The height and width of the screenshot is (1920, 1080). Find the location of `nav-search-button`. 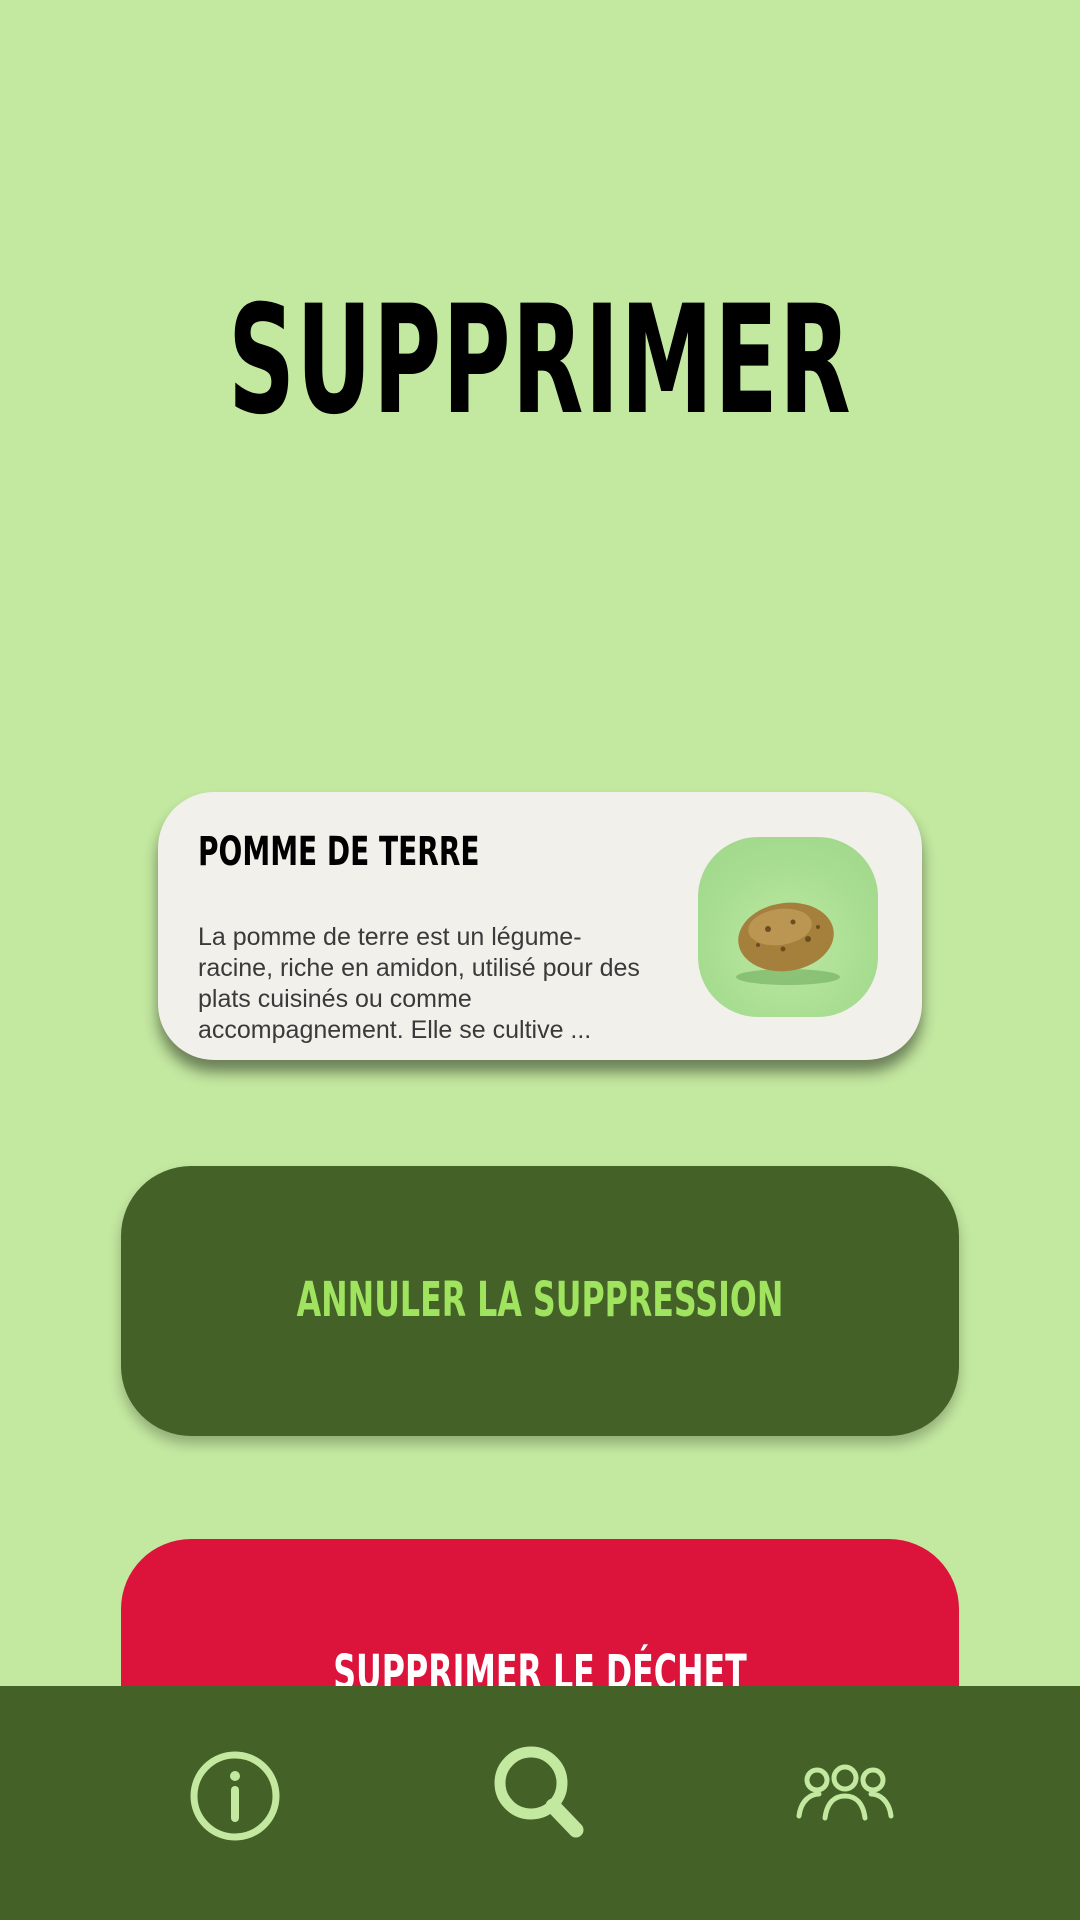

nav-search-button is located at coordinates (540, 1796).